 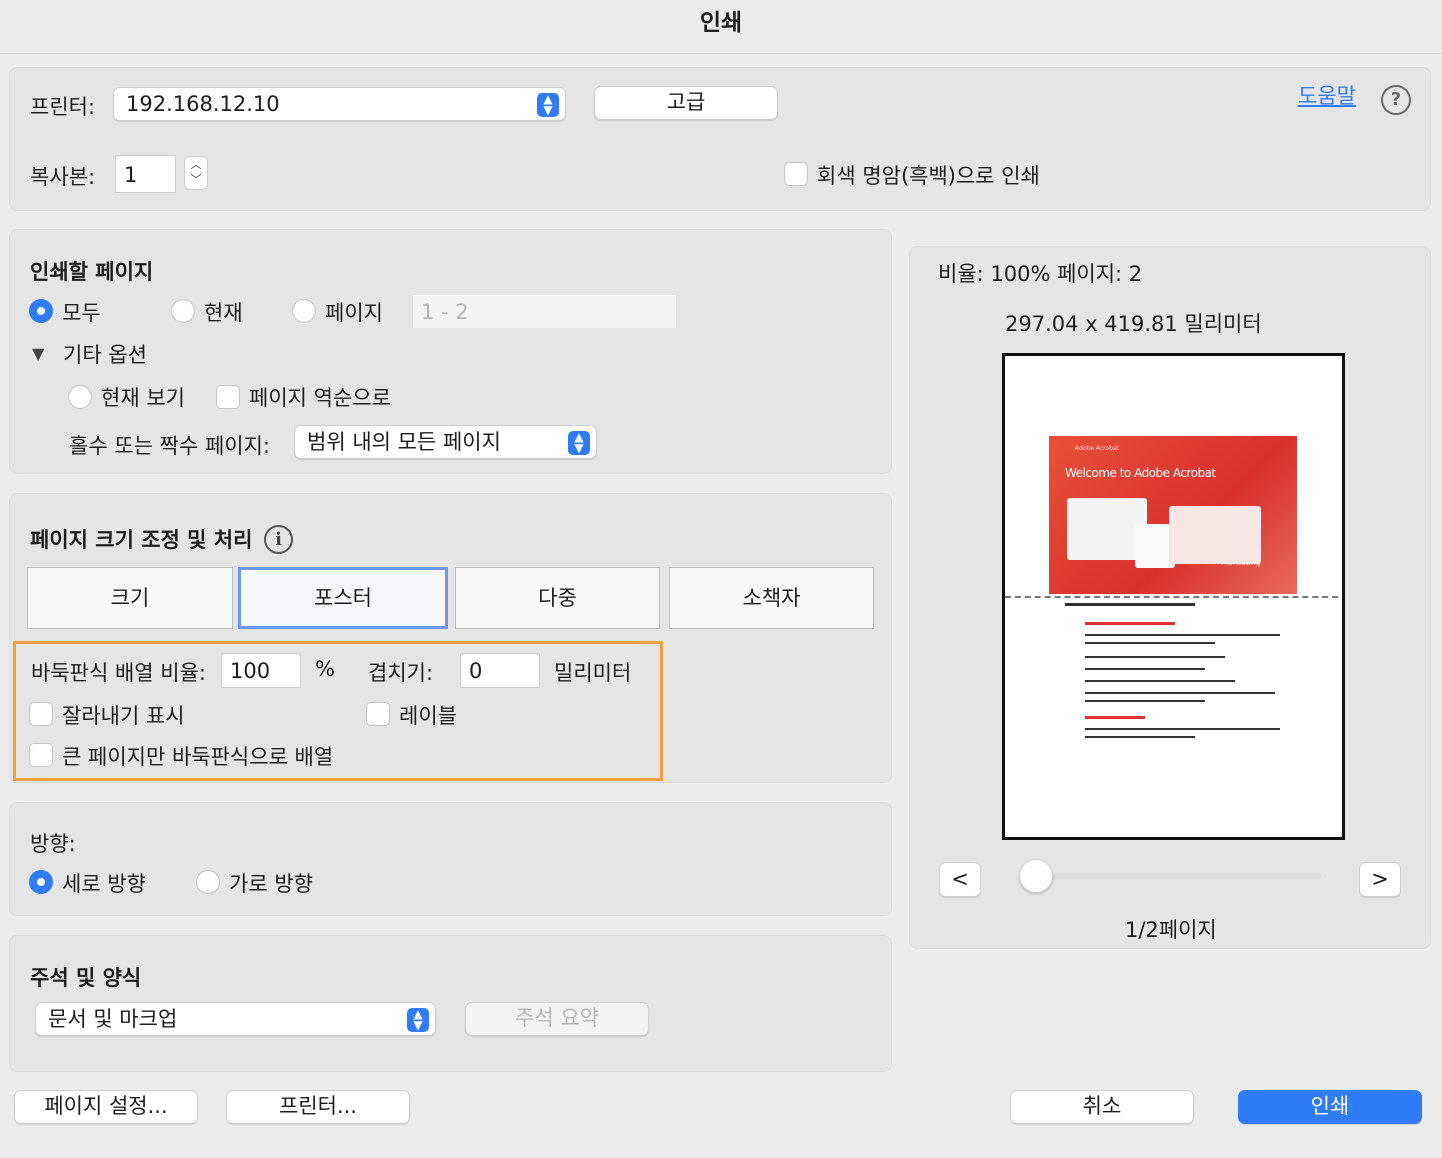 I want to click on copies-input: 1, so click(x=145, y=174).